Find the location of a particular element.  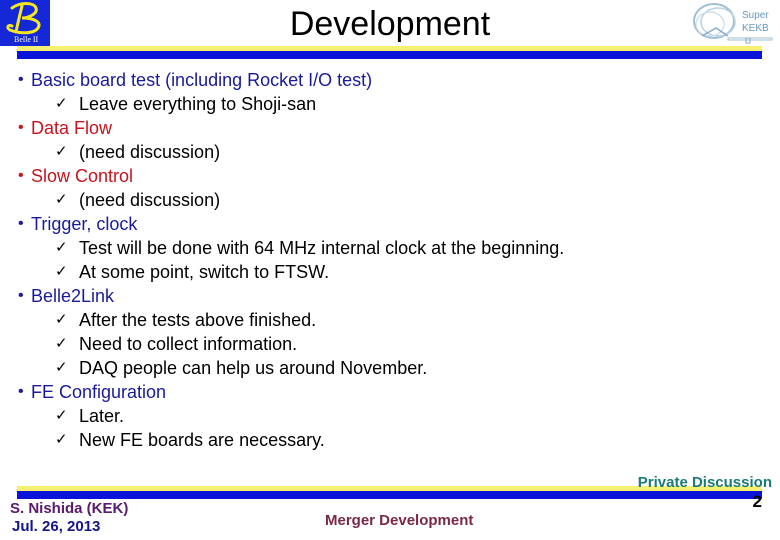

slide-title: Development is located at coordinates (390, 24).